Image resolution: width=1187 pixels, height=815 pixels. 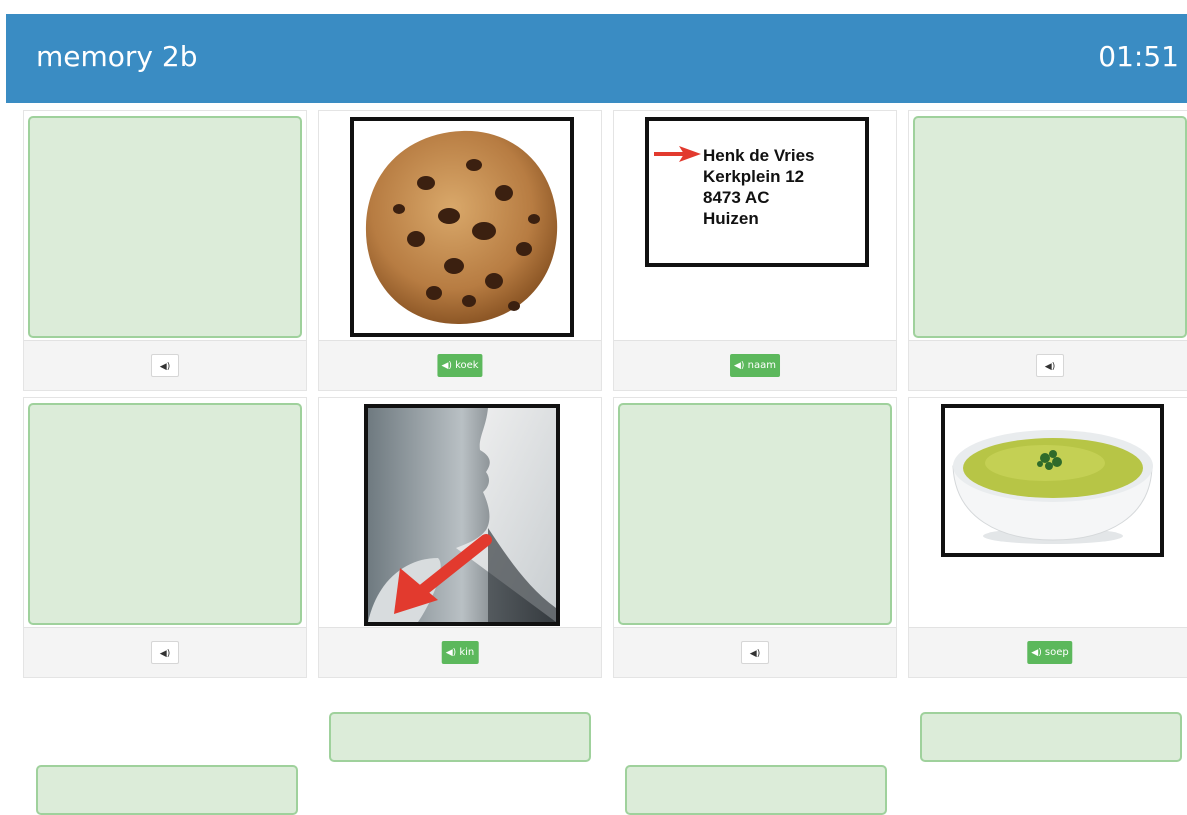 I want to click on memory-card-4: ◀), so click(x=1047, y=250).